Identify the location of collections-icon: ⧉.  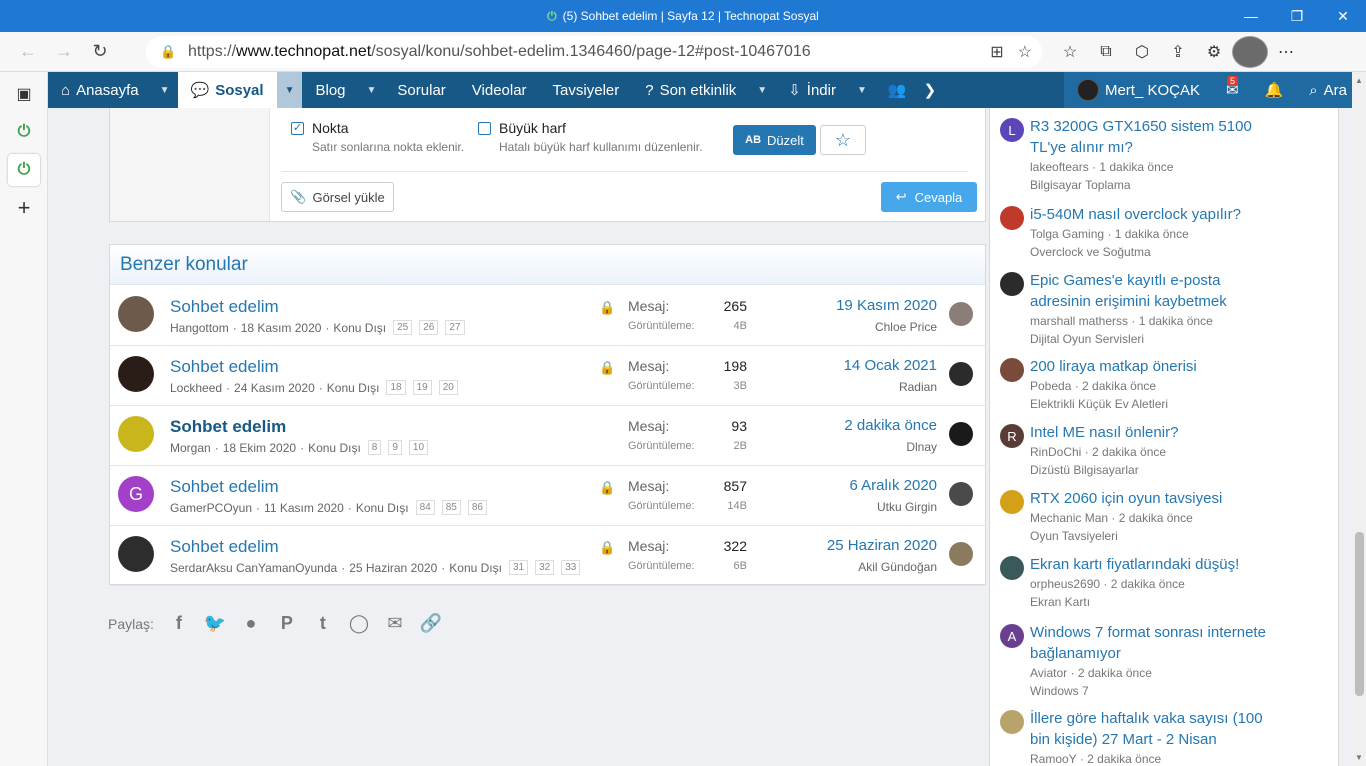
(1106, 52).